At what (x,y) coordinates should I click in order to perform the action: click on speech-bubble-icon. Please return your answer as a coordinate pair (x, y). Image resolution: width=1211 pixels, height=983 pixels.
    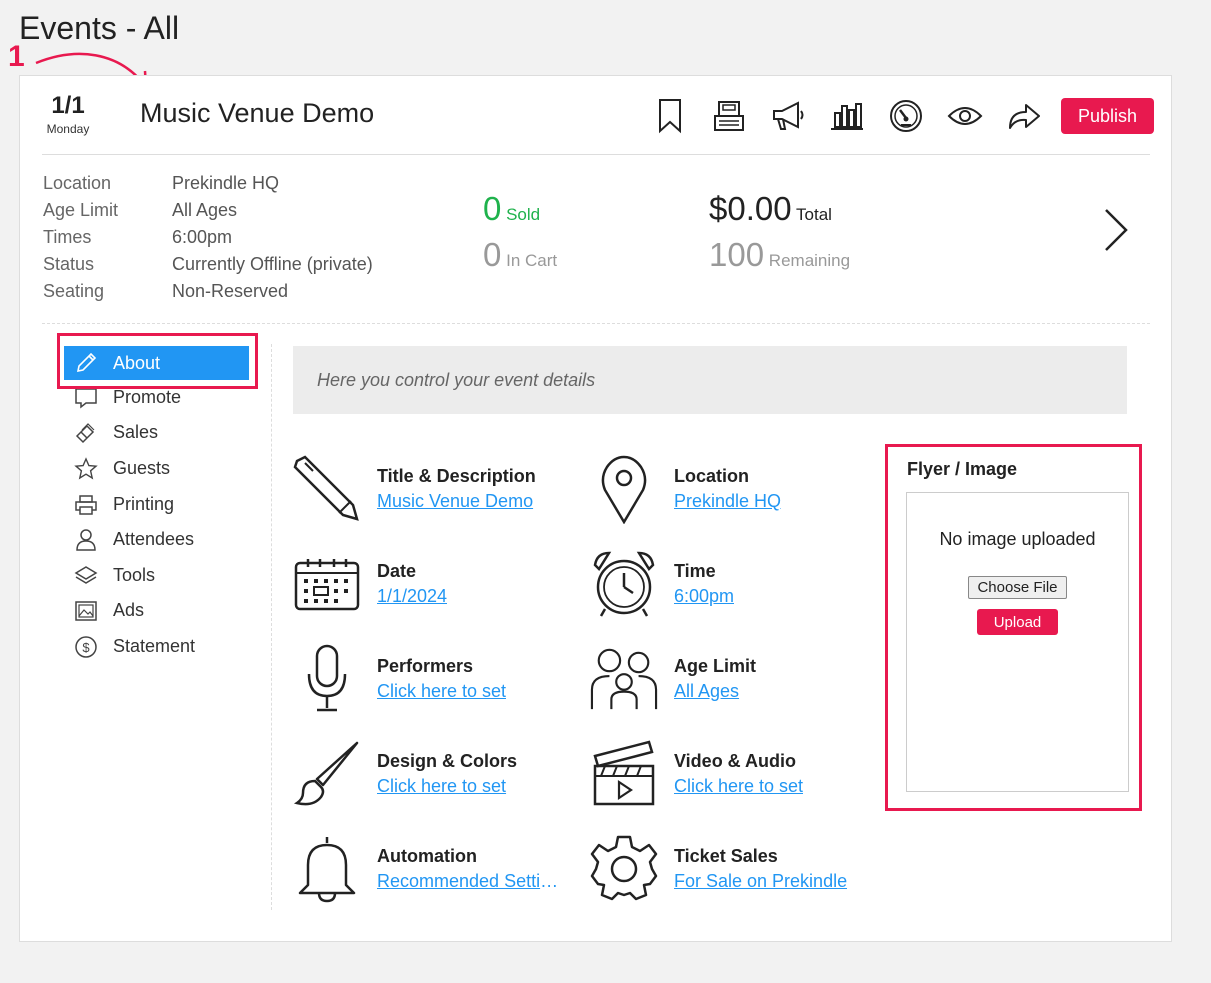
    Looking at the image, I should click on (86, 398).